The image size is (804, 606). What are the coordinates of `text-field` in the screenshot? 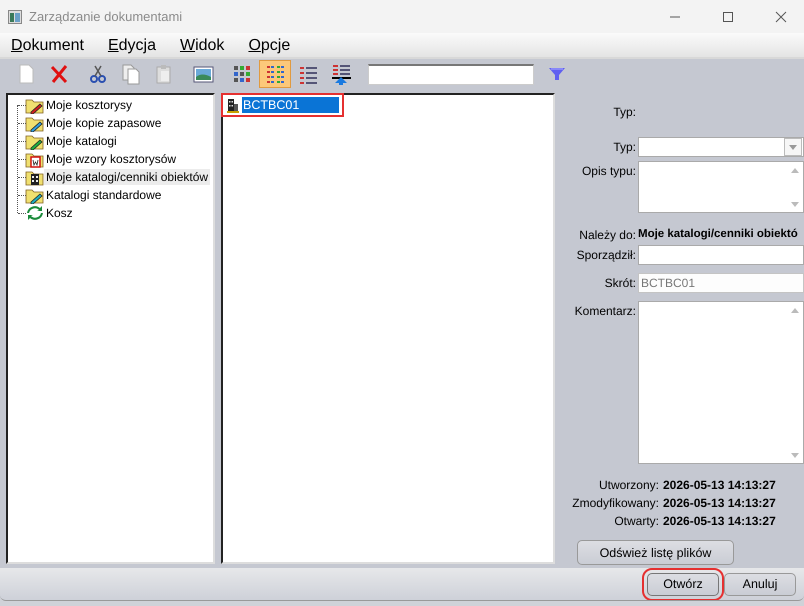 It's located at (721, 255).